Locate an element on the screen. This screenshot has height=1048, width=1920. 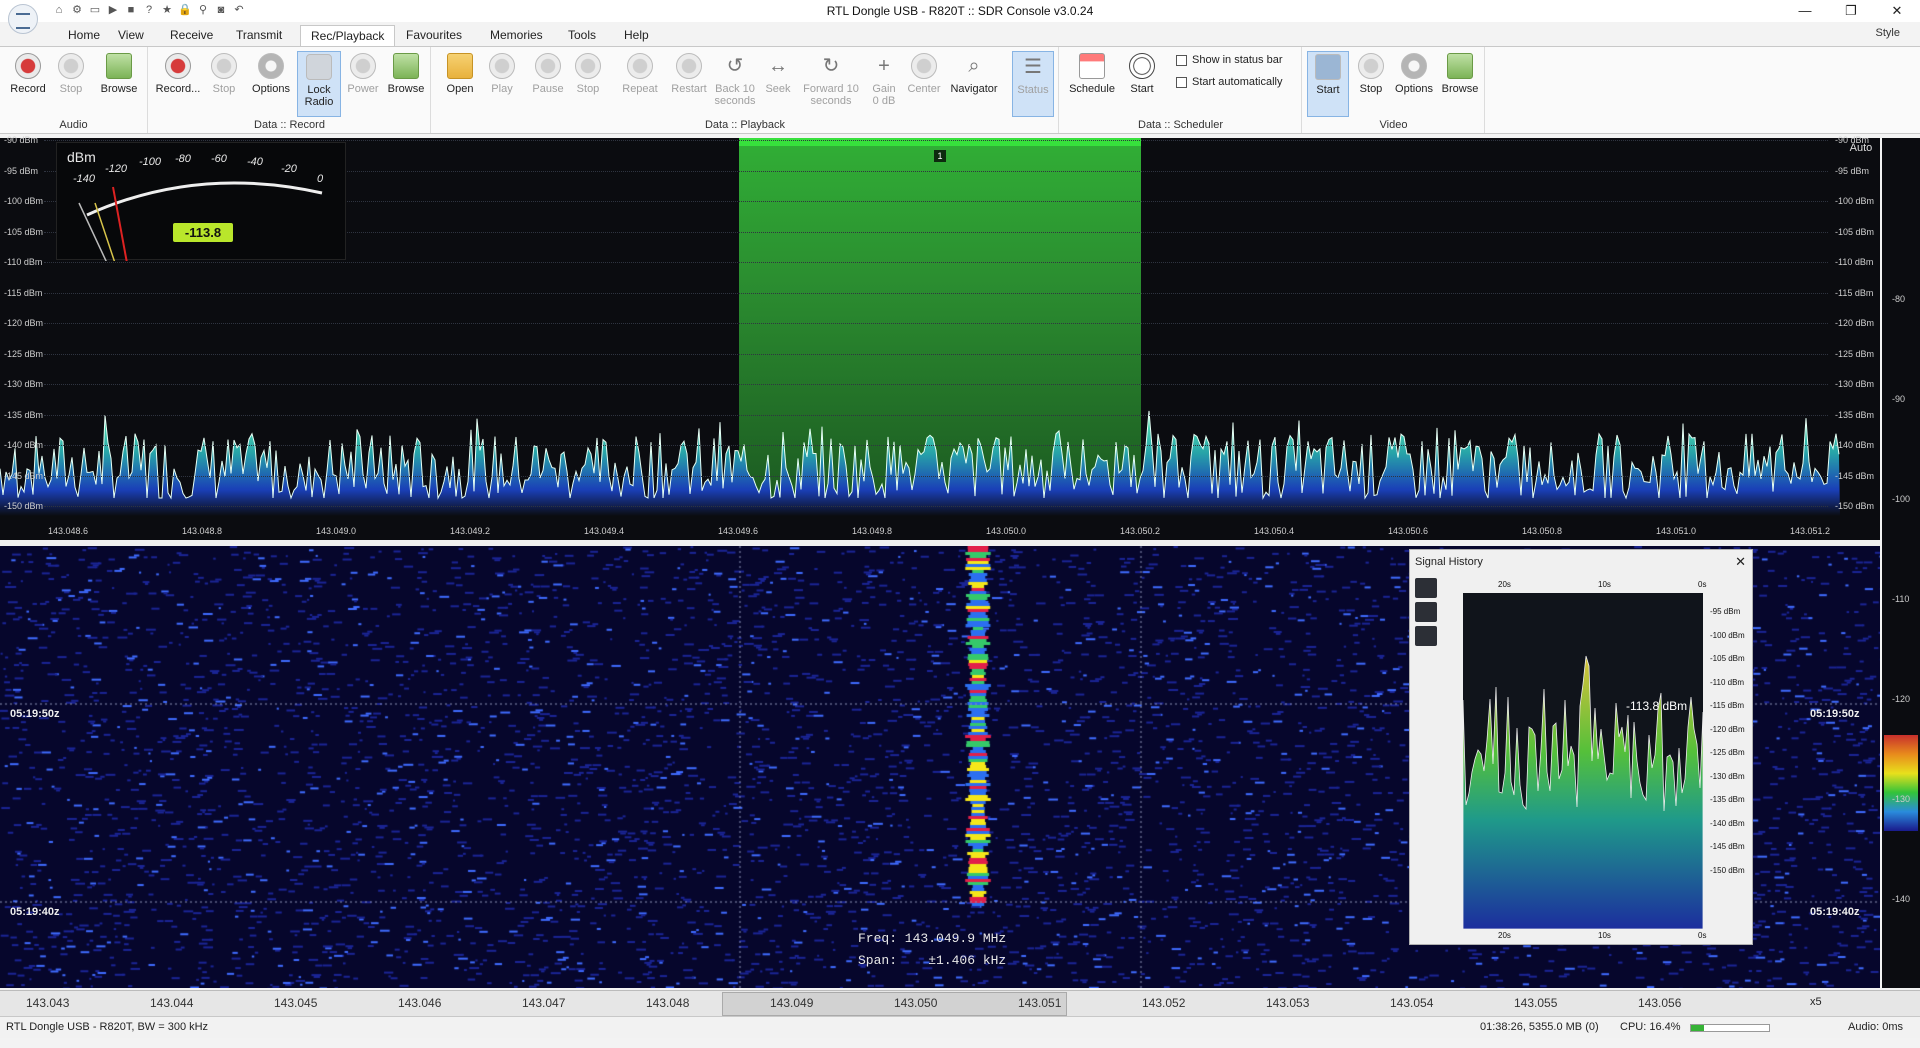
close-icon: ✕ is located at coordinates (1740, 562).